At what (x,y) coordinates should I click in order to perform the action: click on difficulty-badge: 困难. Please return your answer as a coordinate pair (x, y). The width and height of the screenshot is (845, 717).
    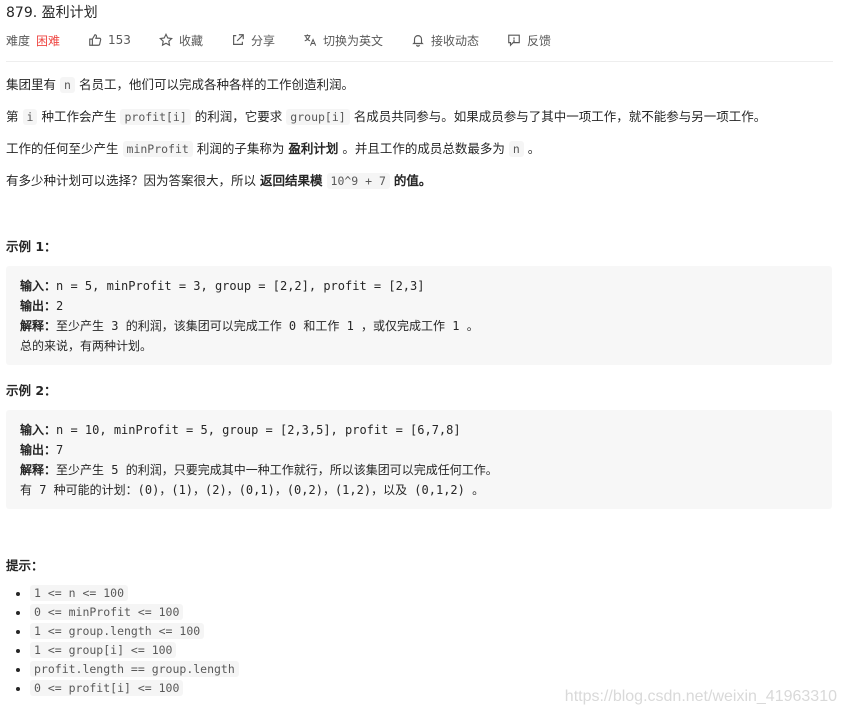
    Looking at the image, I should click on (48, 40).